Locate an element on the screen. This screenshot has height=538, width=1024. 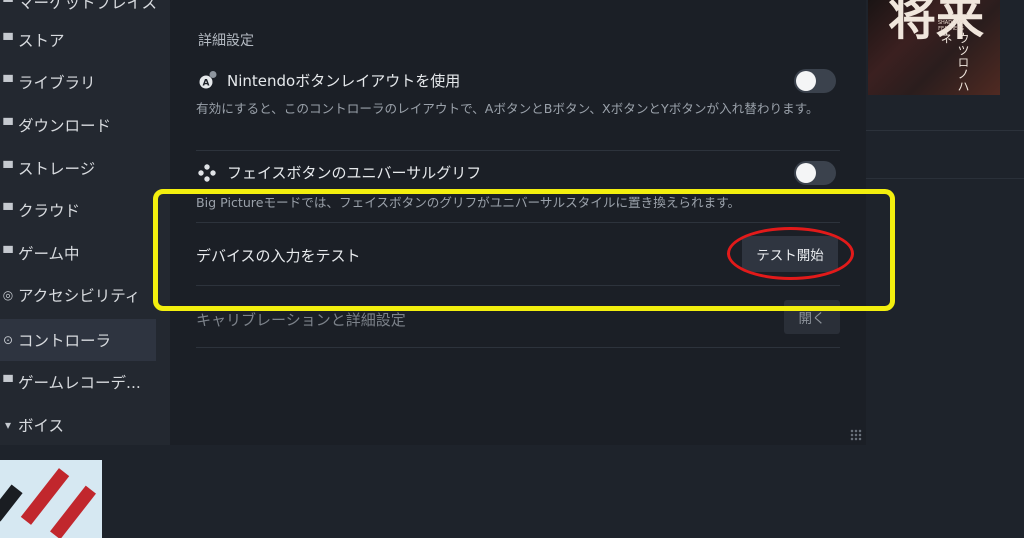
sidebar-item-label: ライブラリ is located at coordinates (57, 83).